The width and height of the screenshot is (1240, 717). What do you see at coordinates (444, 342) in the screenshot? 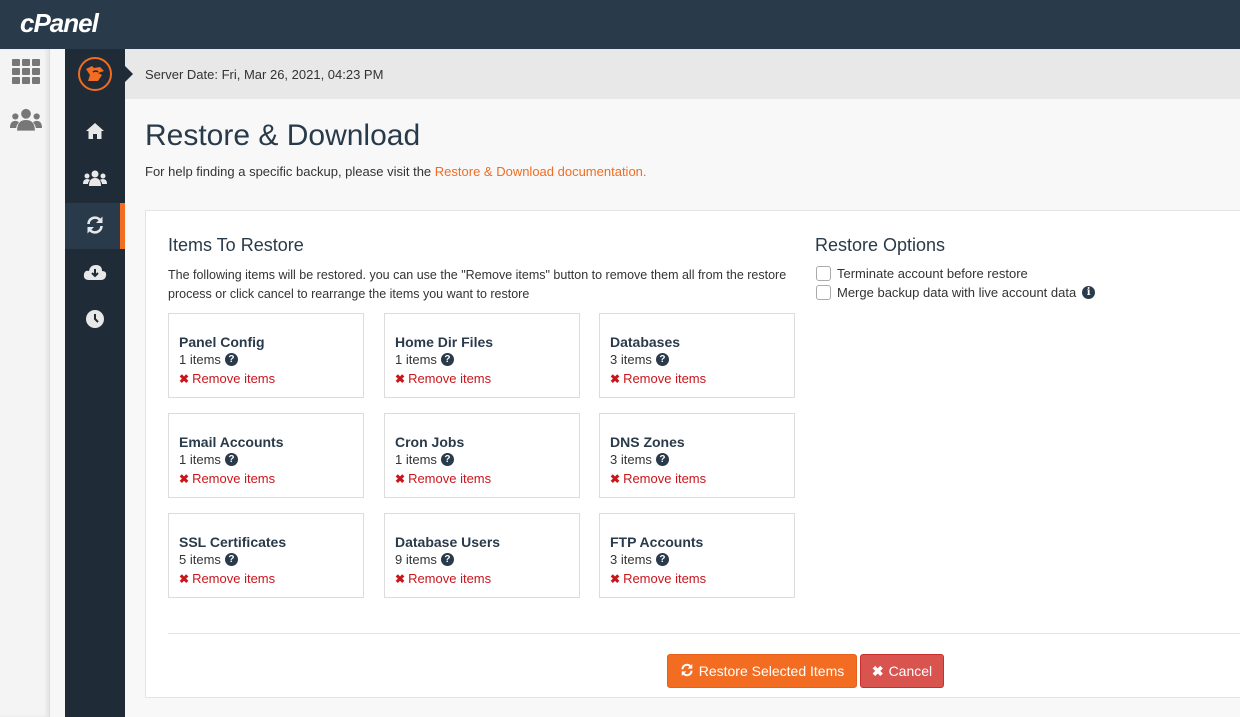
I see `card-title: Home Dir Files` at bounding box center [444, 342].